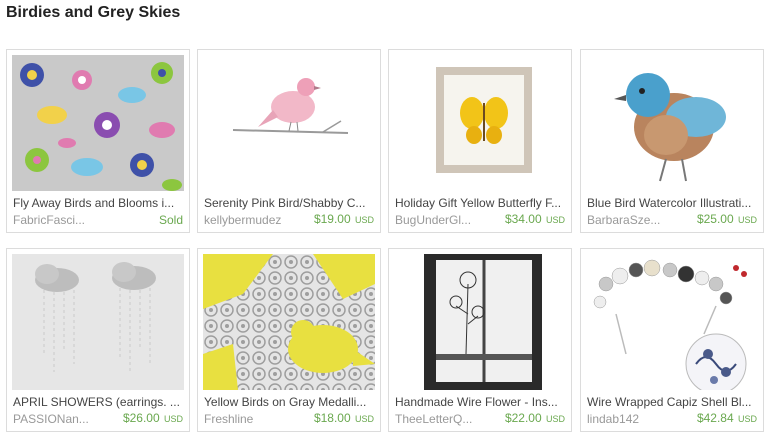 This screenshot has width=771, height=438. What do you see at coordinates (715, 418) in the screenshot?
I see `price-amount: $42.84` at bounding box center [715, 418].